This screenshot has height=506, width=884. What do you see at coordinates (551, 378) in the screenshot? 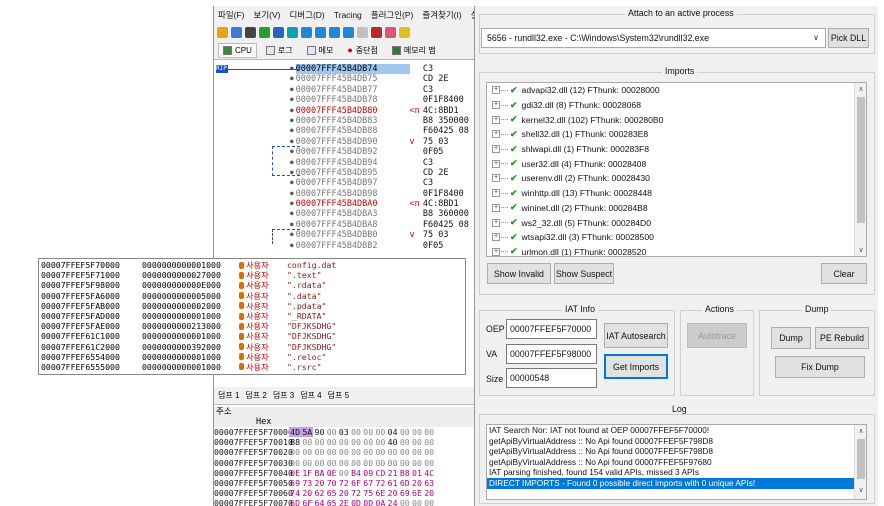
I see `size-input: 00000548` at bounding box center [551, 378].